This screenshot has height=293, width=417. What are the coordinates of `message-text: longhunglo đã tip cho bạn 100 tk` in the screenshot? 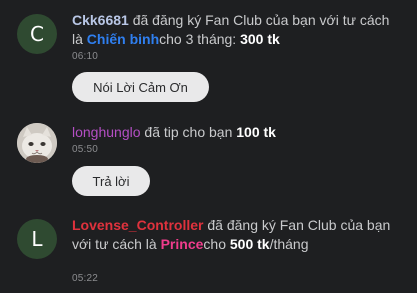 It's located at (235, 132).